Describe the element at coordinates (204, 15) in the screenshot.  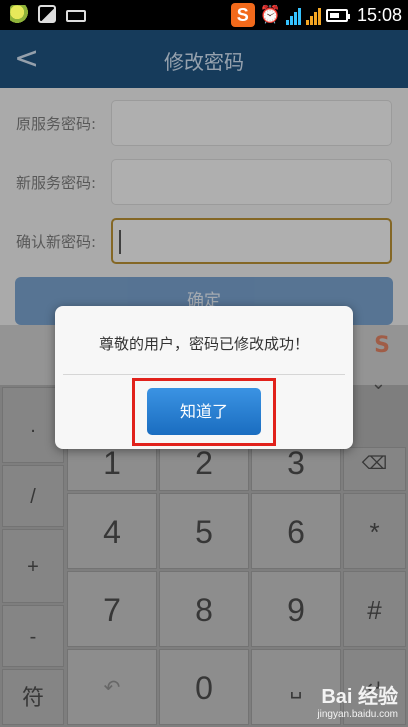
I see `status-bar: S ⏰ 15:08` at that location.